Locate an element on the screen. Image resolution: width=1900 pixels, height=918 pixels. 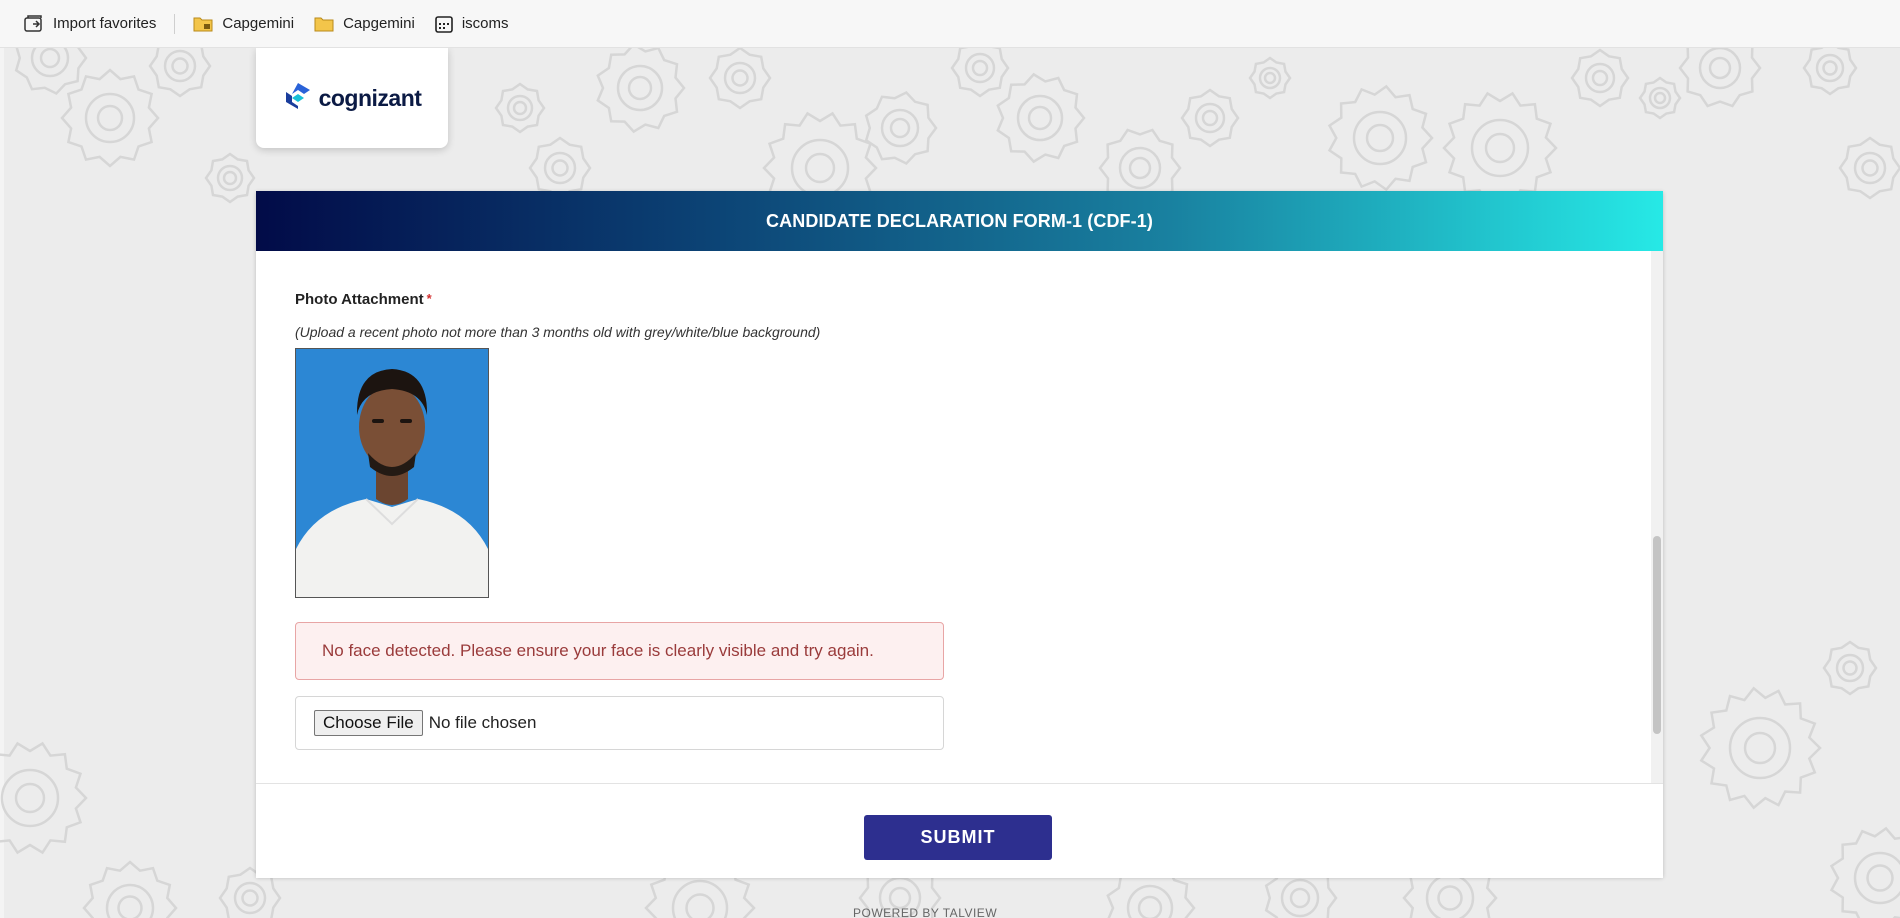
bookmark-import-favorites: Import favorites is located at coordinates (90, 24).